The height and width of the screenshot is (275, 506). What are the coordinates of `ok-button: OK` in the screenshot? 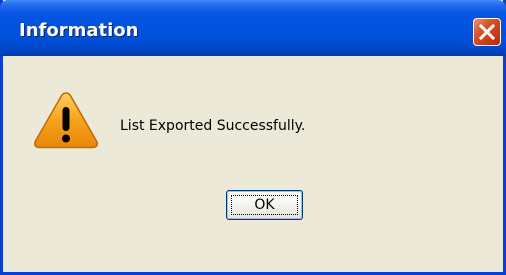 It's located at (264, 205).